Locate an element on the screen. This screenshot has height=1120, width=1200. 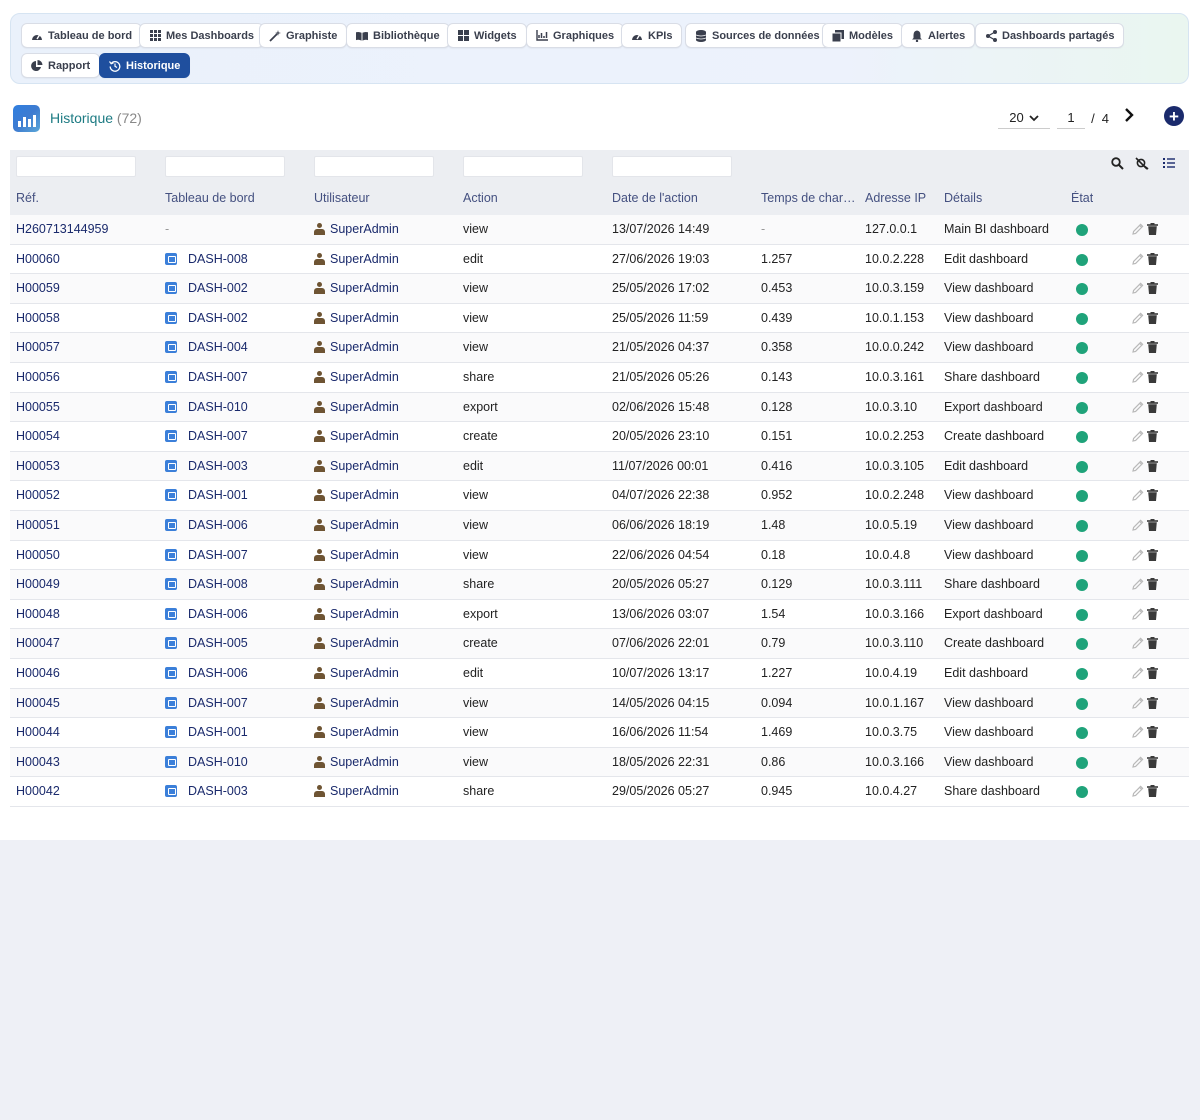
filter-dashboard-input is located at coordinates (225, 166).